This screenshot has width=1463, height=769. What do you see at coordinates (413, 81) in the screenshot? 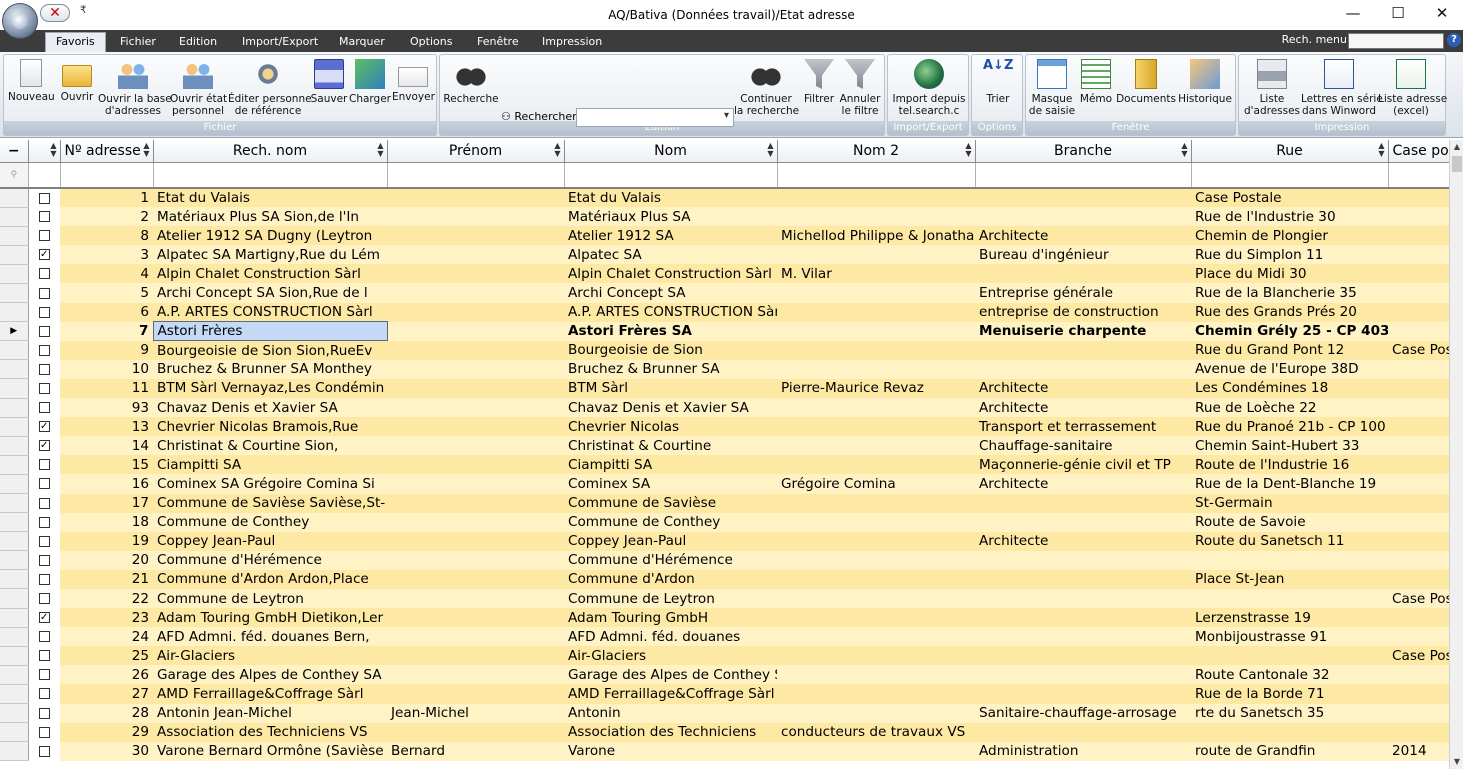
I see `envoyer-button: Envoyer` at bounding box center [413, 81].